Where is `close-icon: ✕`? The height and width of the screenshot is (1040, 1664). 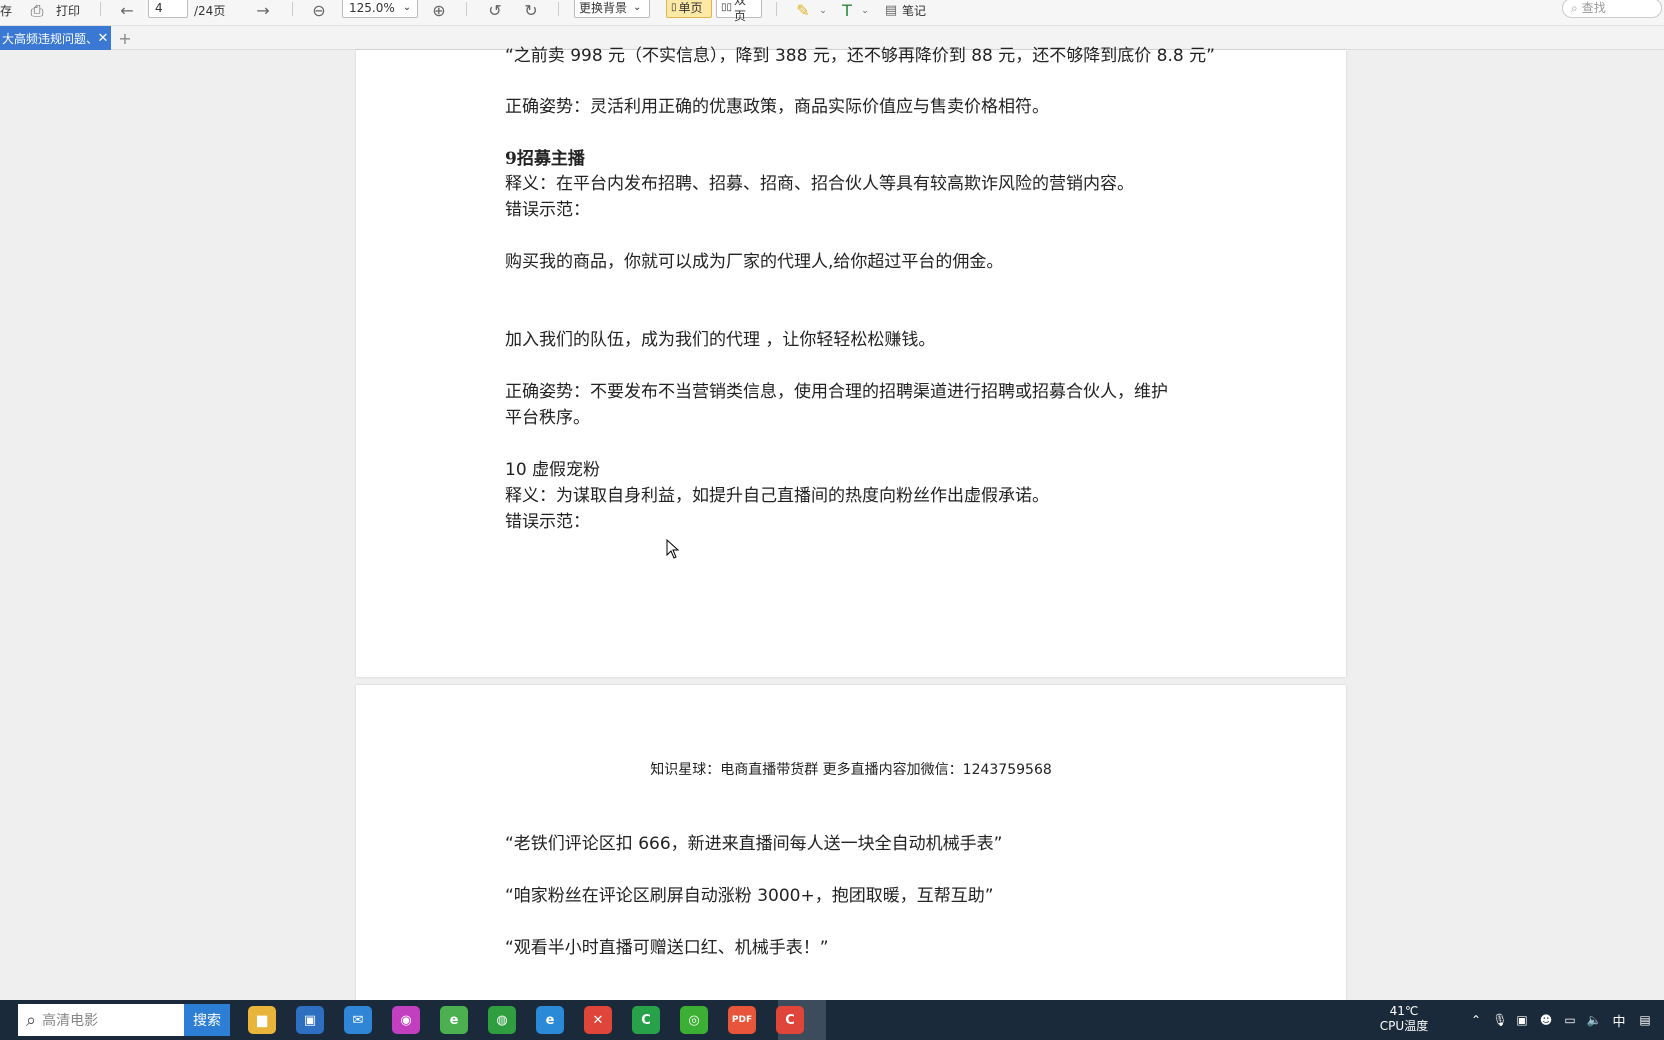 close-icon: ✕ is located at coordinates (103, 38).